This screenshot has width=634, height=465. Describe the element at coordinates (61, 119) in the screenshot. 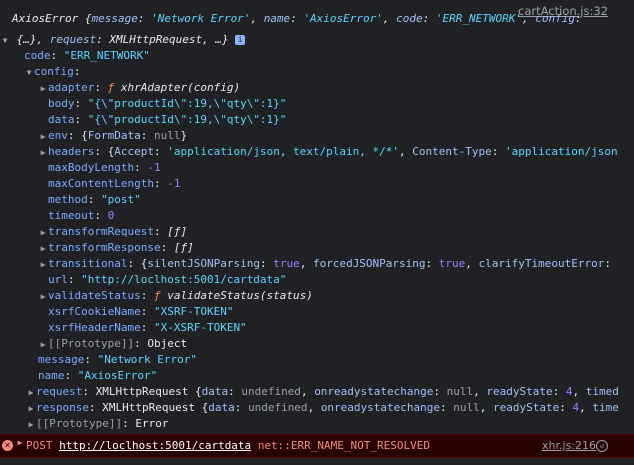

I see `prop-key: data` at that location.